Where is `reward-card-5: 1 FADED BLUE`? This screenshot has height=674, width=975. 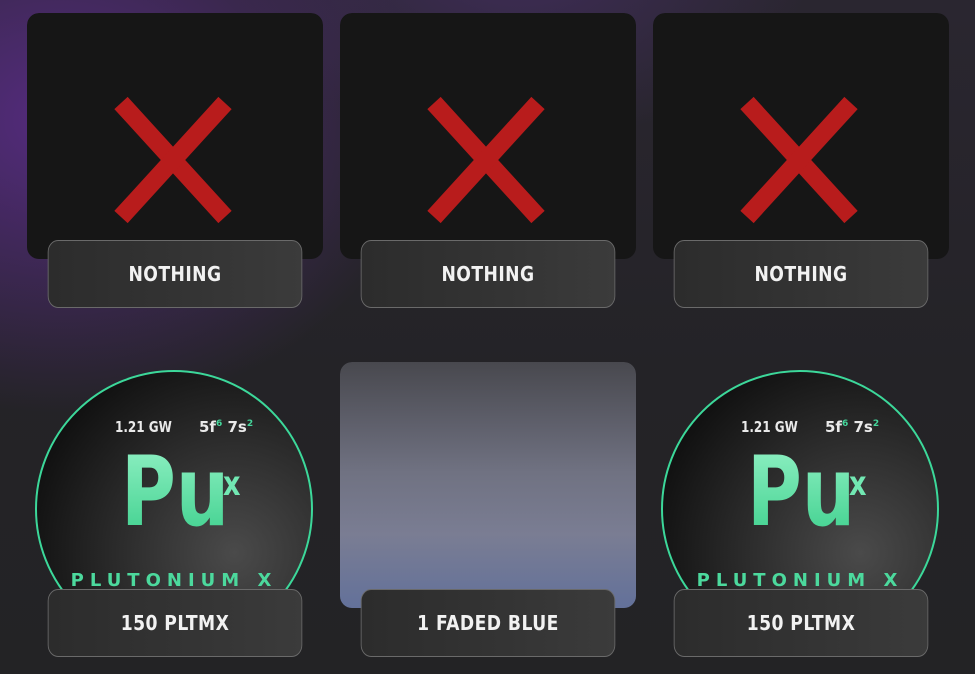
reward-card-5: 1 FADED BLUE is located at coordinates (488, 509).